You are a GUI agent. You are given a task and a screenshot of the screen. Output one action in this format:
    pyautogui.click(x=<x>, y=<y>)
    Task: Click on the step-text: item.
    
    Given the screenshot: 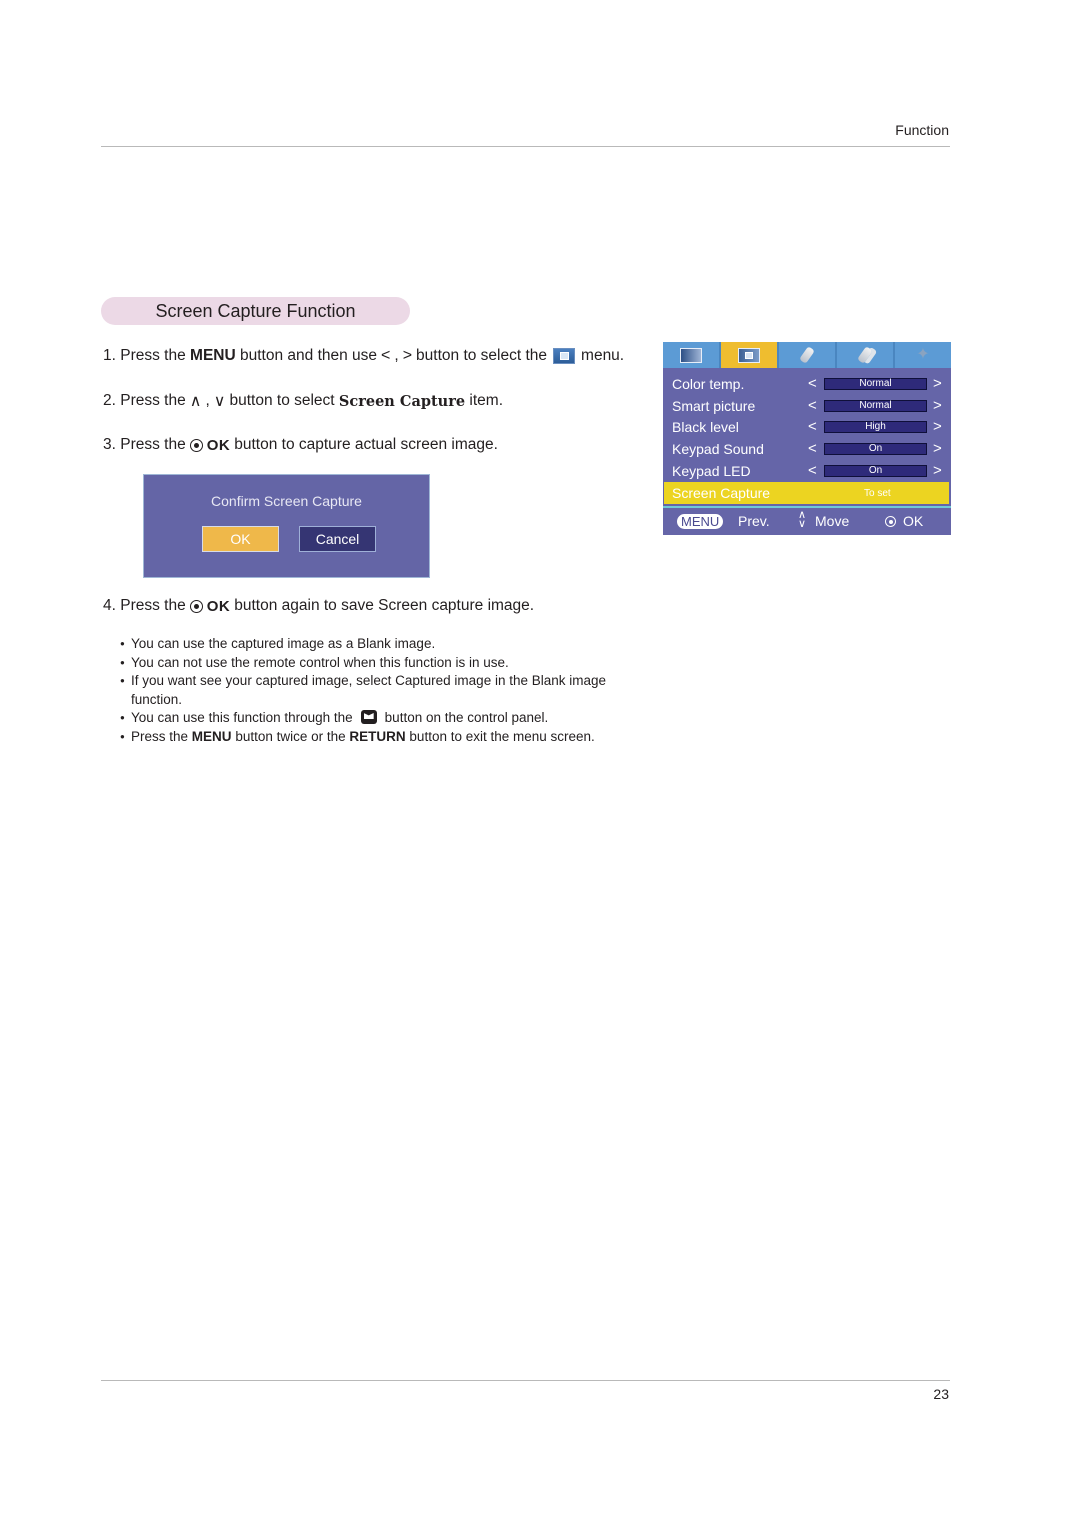 What is the action you would take?
    pyautogui.click(x=486, y=400)
    